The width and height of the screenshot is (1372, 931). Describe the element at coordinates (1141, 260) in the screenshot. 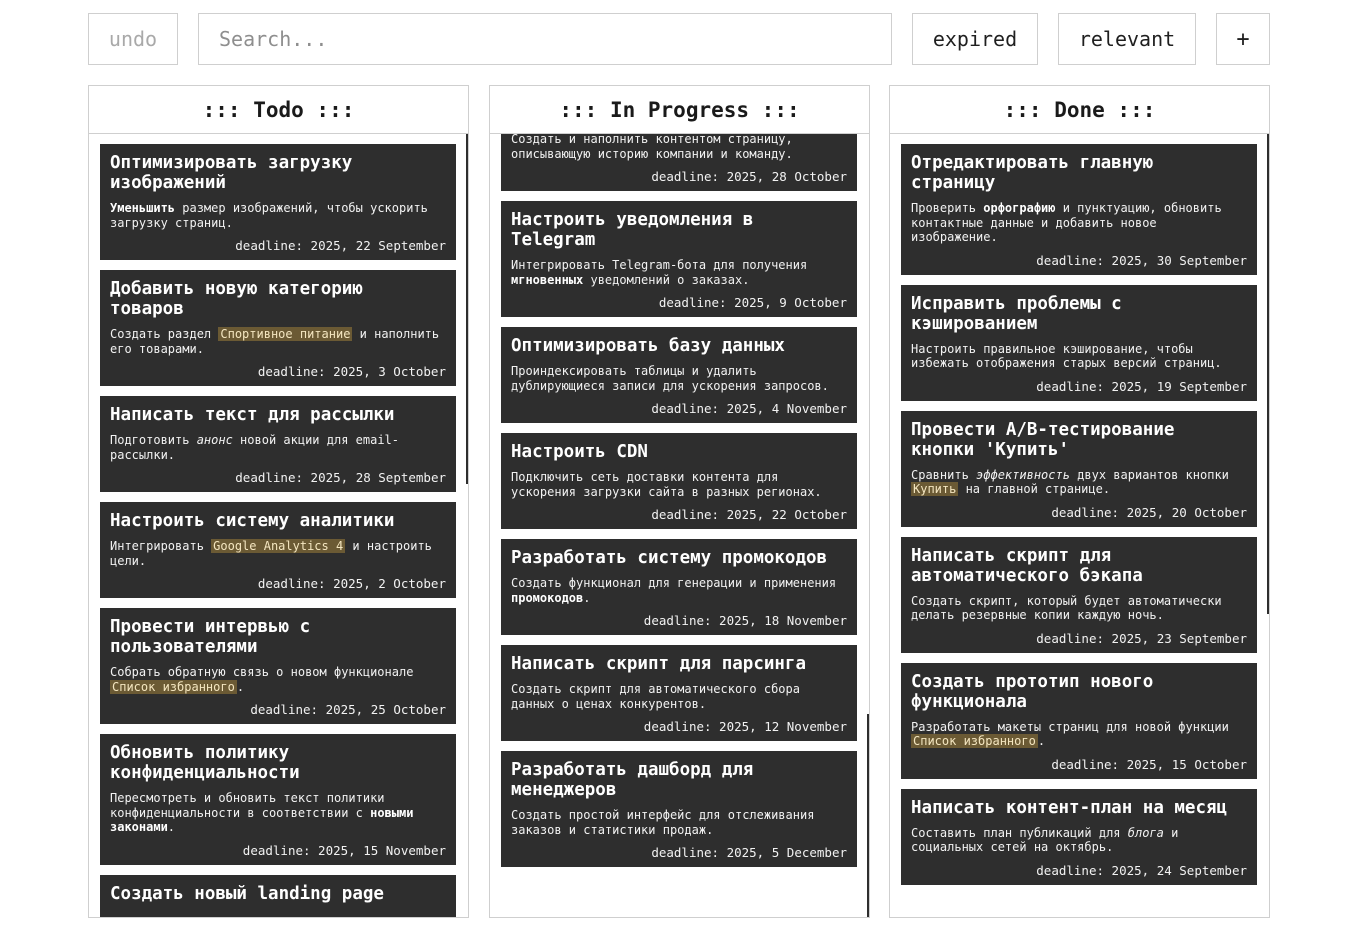

I see `card-deadline: deadline: 2025, 30 September` at that location.